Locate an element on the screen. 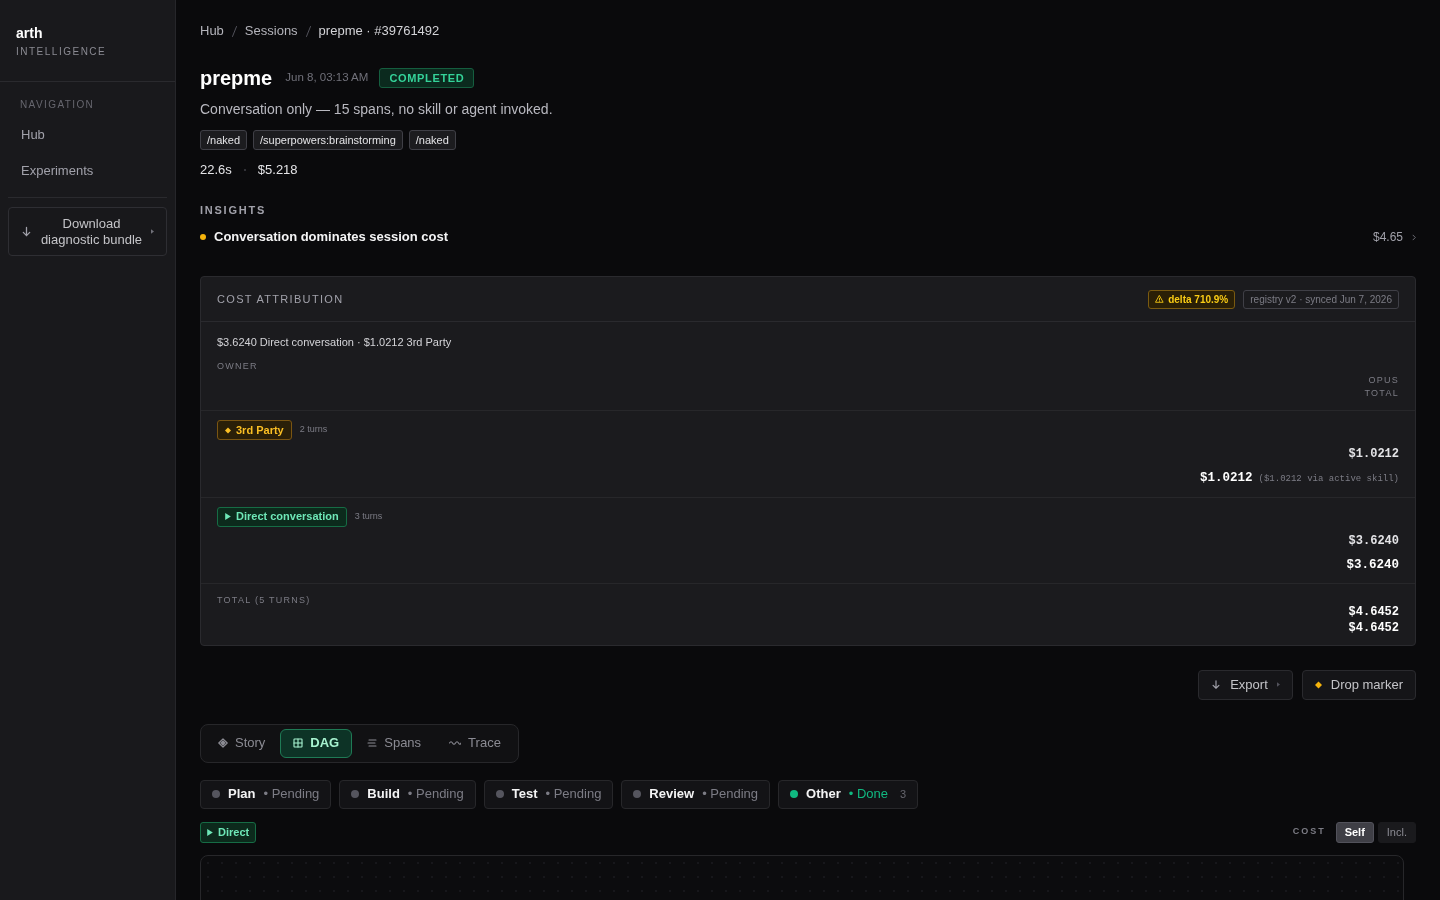 This screenshot has width=1440, height=900. card-title: COST ATTRIBUTION is located at coordinates (280, 299).